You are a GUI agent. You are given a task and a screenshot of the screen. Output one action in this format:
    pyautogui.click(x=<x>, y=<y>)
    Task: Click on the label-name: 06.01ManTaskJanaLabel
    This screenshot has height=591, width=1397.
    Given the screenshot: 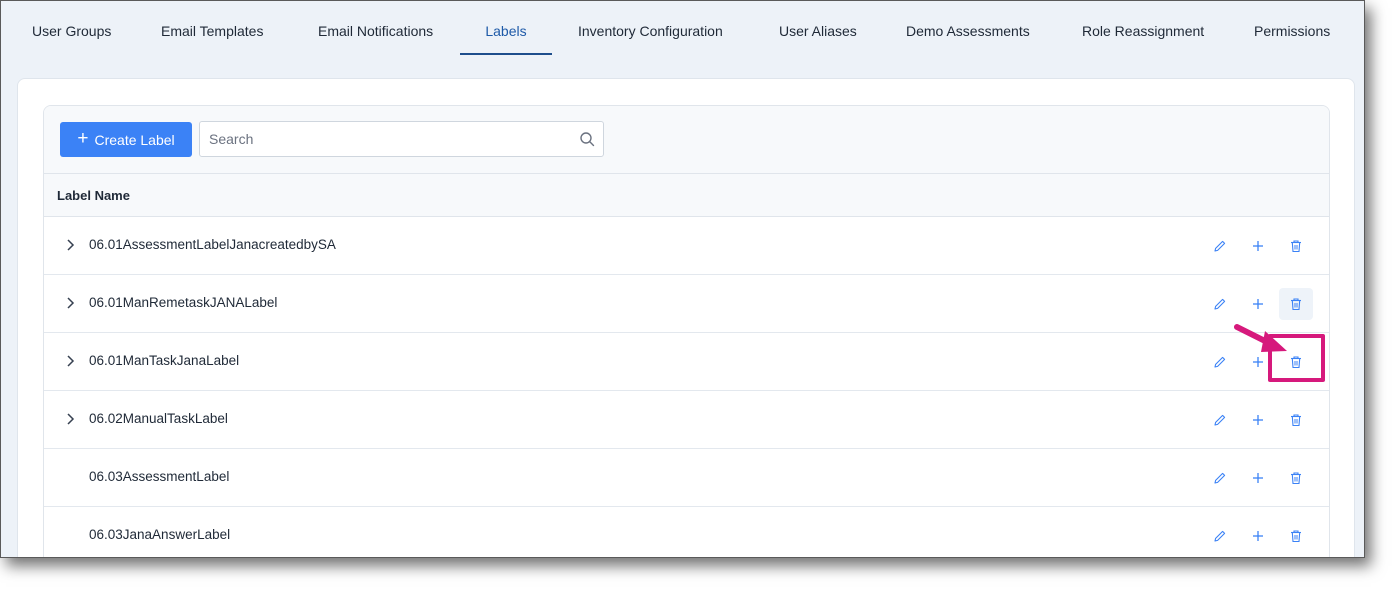 What is the action you would take?
    pyautogui.click(x=164, y=360)
    